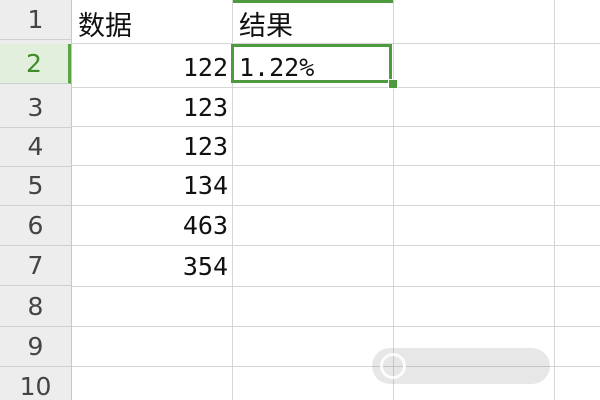 The image size is (600, 400). Describe the element at coordinates (311, 63) in the screenshot. I see `active-cell-selection` at that location.